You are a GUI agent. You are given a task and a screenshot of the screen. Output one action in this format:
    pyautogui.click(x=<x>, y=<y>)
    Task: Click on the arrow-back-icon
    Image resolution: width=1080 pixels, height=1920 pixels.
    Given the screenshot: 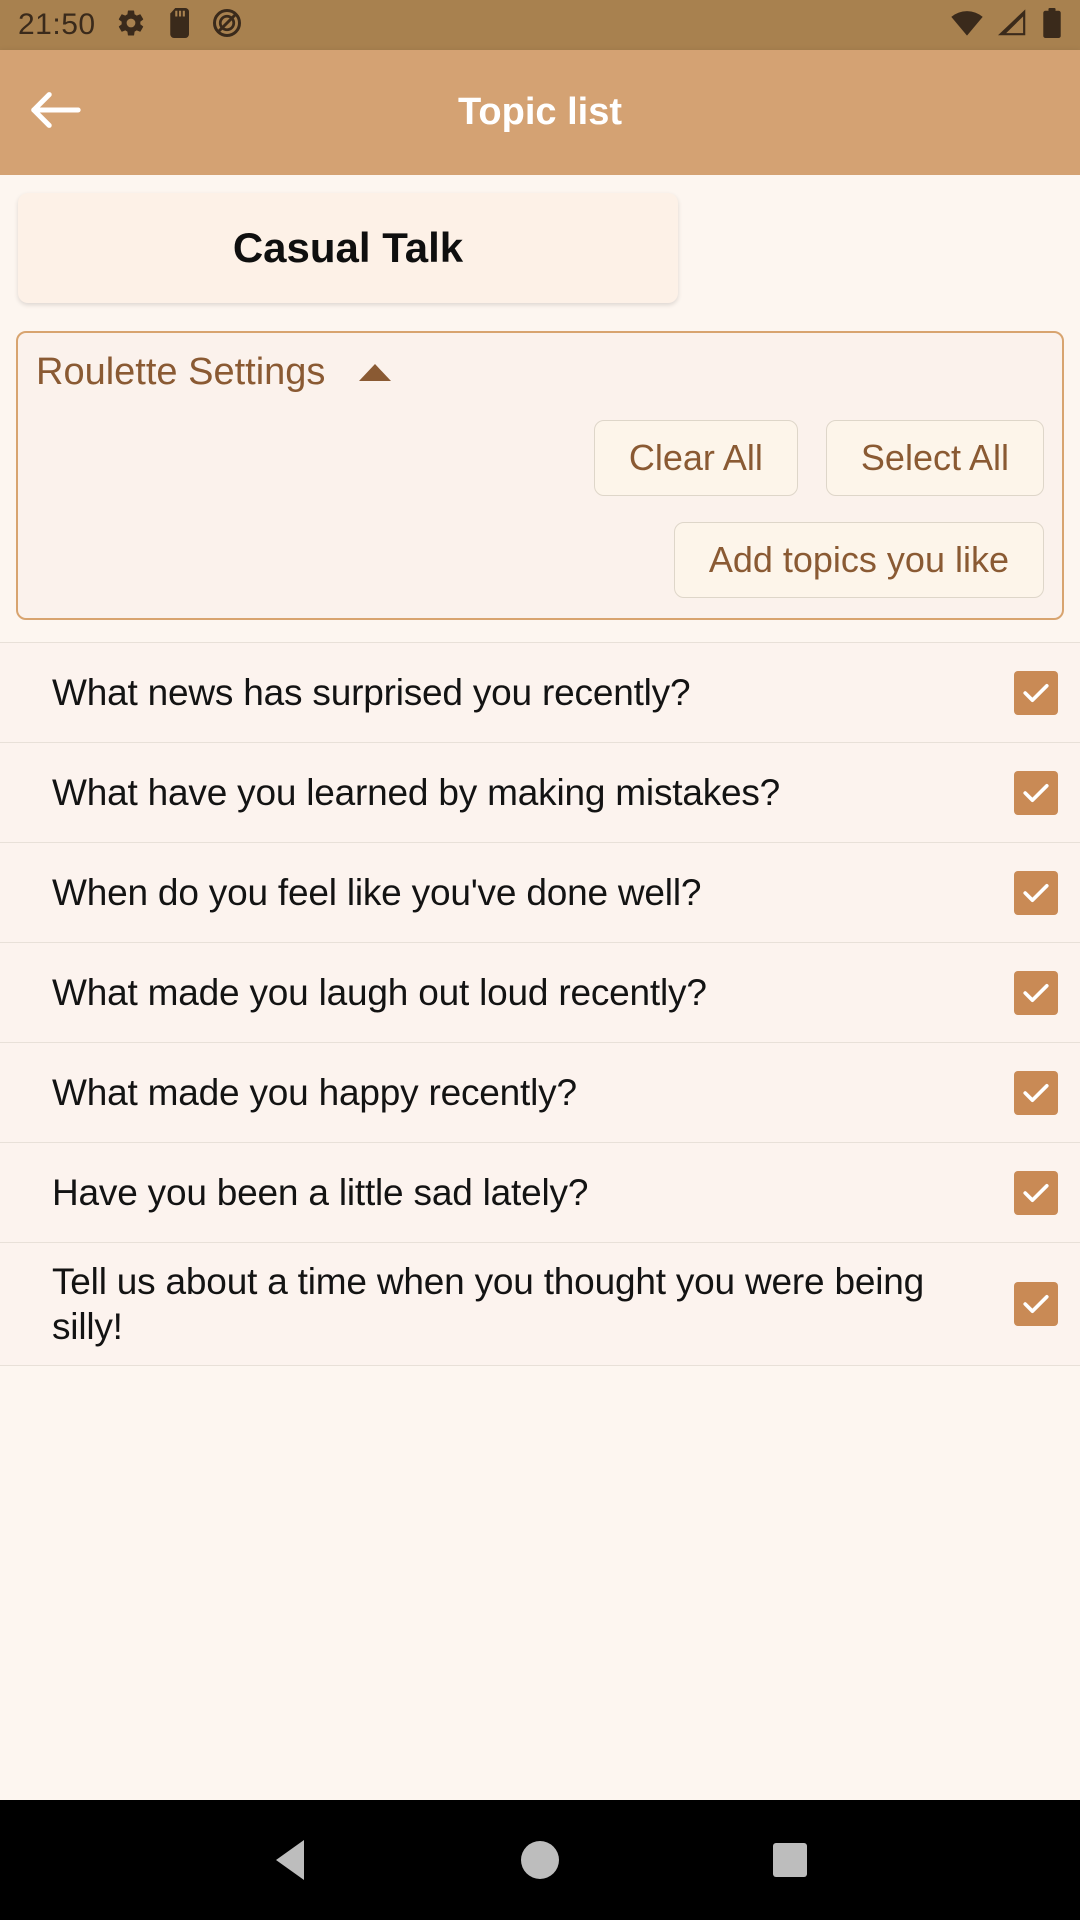 What is the action you would take?
    pyautogui.click(x=55, y=112)
    